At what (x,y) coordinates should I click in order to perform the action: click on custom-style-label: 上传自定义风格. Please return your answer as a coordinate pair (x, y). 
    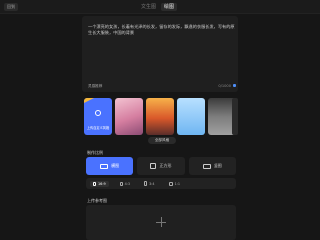
    Looking at the image, I should click on (98, 128).